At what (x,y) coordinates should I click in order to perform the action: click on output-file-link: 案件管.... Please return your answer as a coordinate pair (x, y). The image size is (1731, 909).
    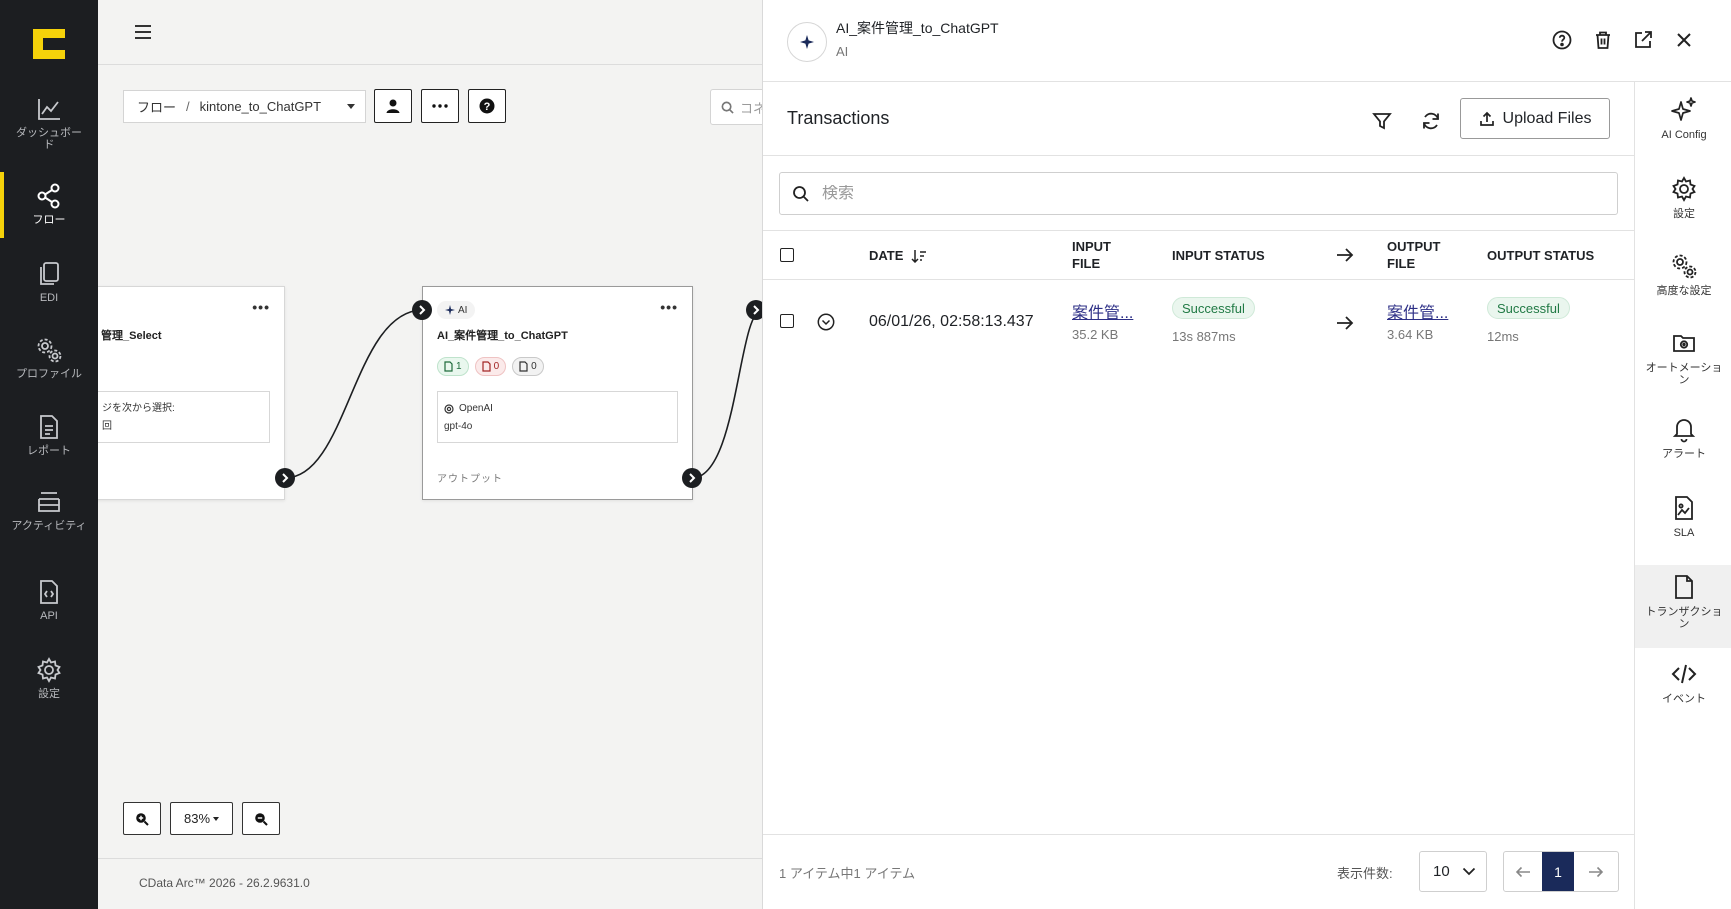
    Looking at the image, I should click on (1417, 311).